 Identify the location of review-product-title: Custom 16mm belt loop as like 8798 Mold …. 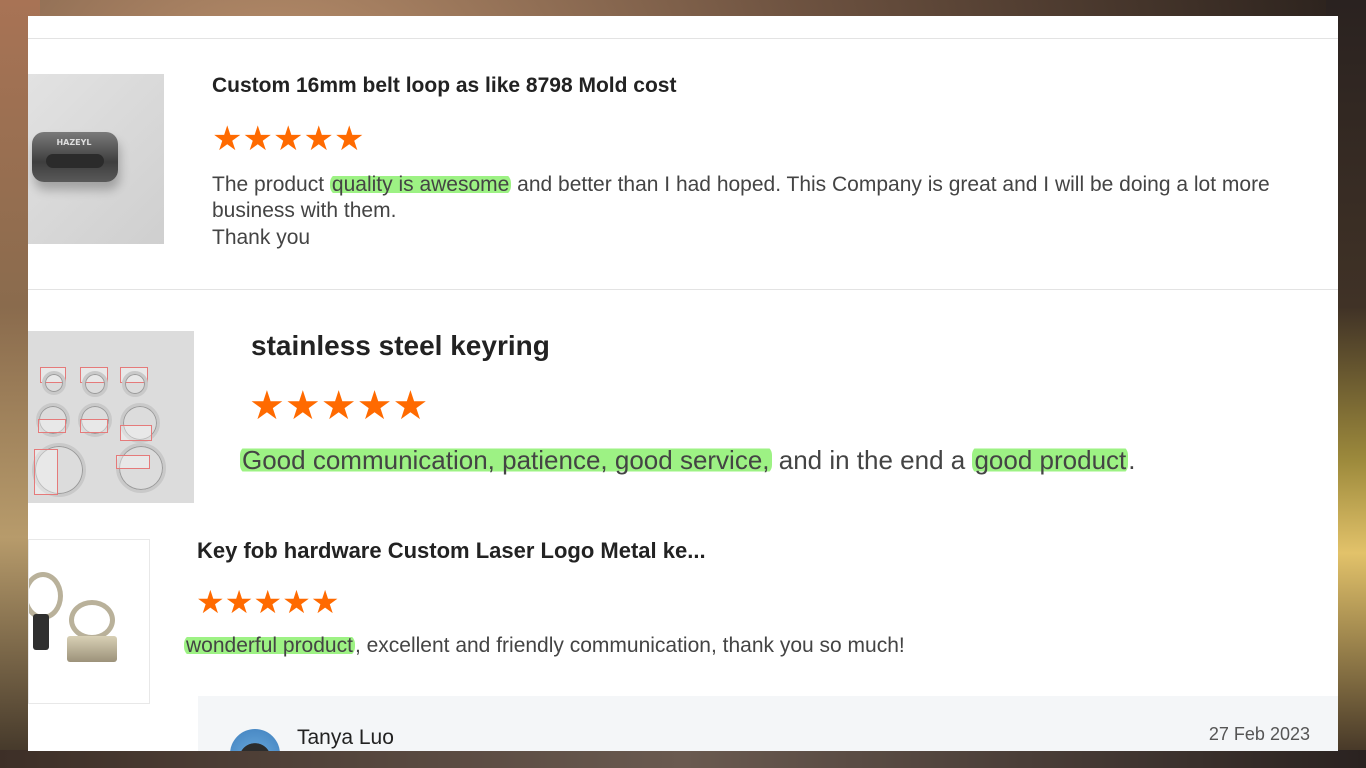
(444, 86).